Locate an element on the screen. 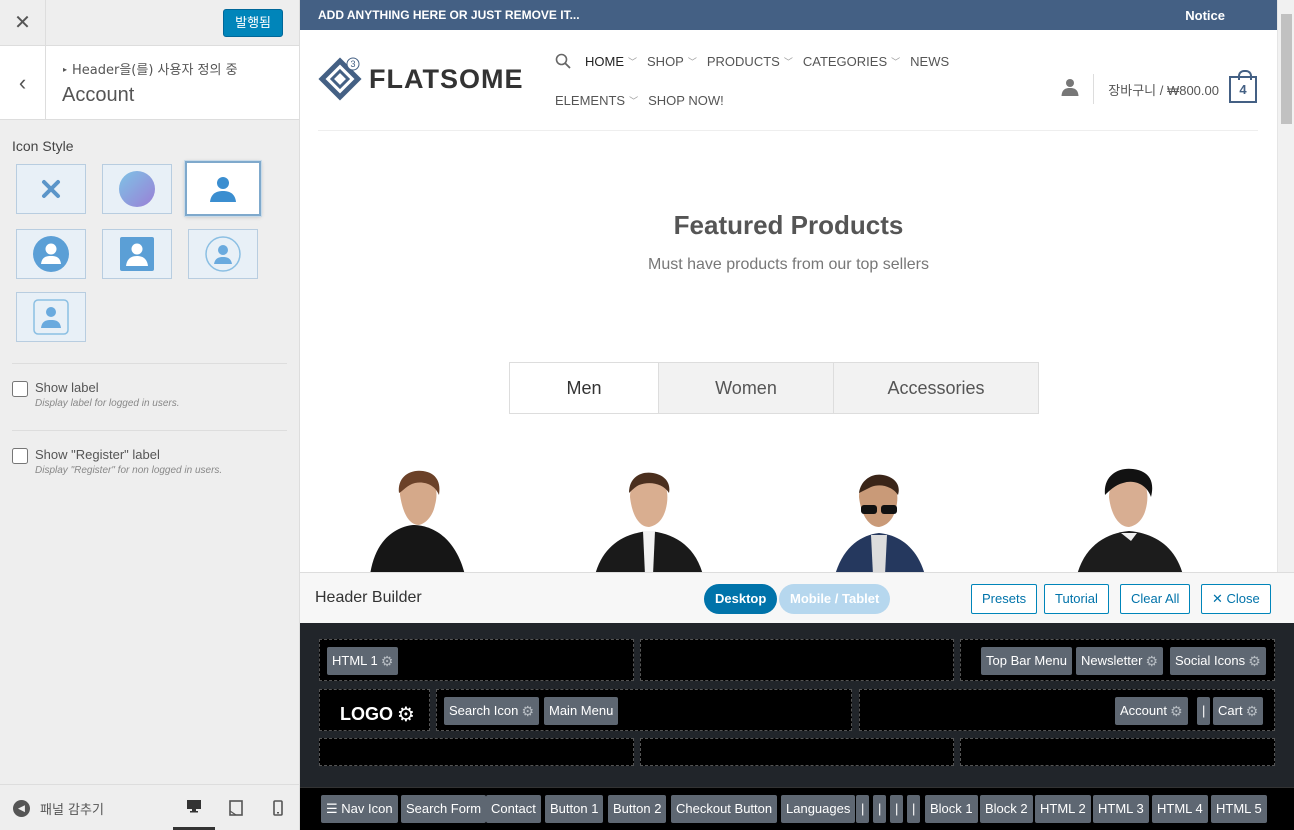 The image size is (1294, 830). section-header: ‹ ▸ Header을(를) 사용자 정의 중 Account is located at coordinates (149, 83).